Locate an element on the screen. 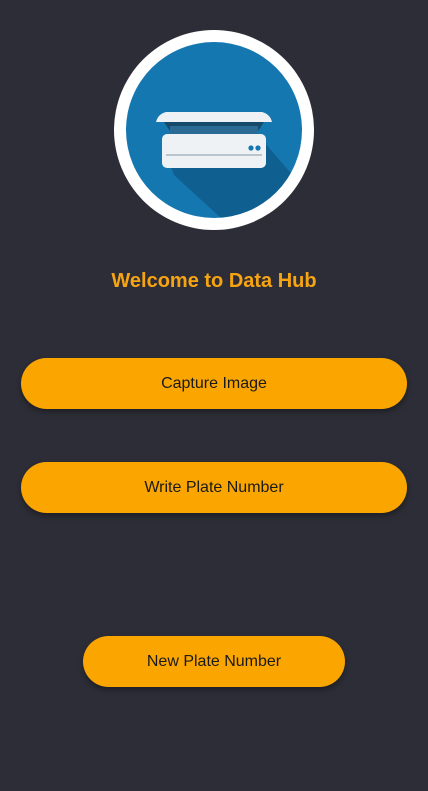 Image resolution: width=428 pixels, height=791 pixels. new-plate-number-button: New Plate Number is located at coordinates (214, 661).